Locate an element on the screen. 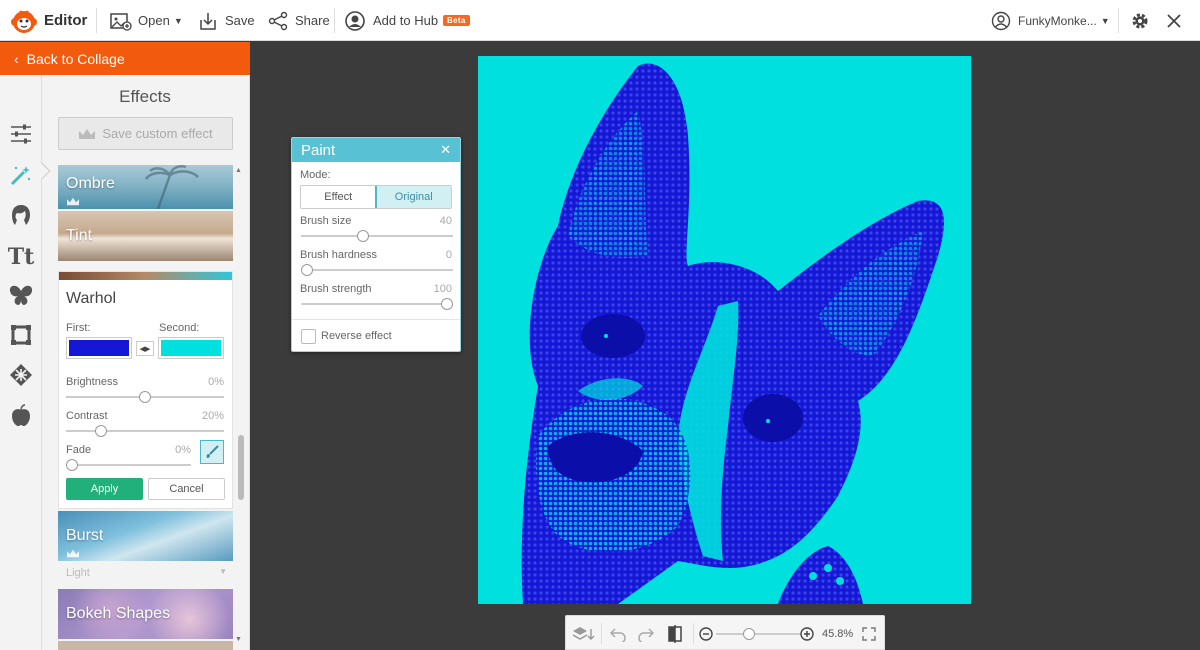 The image size is (1200, 650). zoom-in-icon is located at coordinates (807, 633).